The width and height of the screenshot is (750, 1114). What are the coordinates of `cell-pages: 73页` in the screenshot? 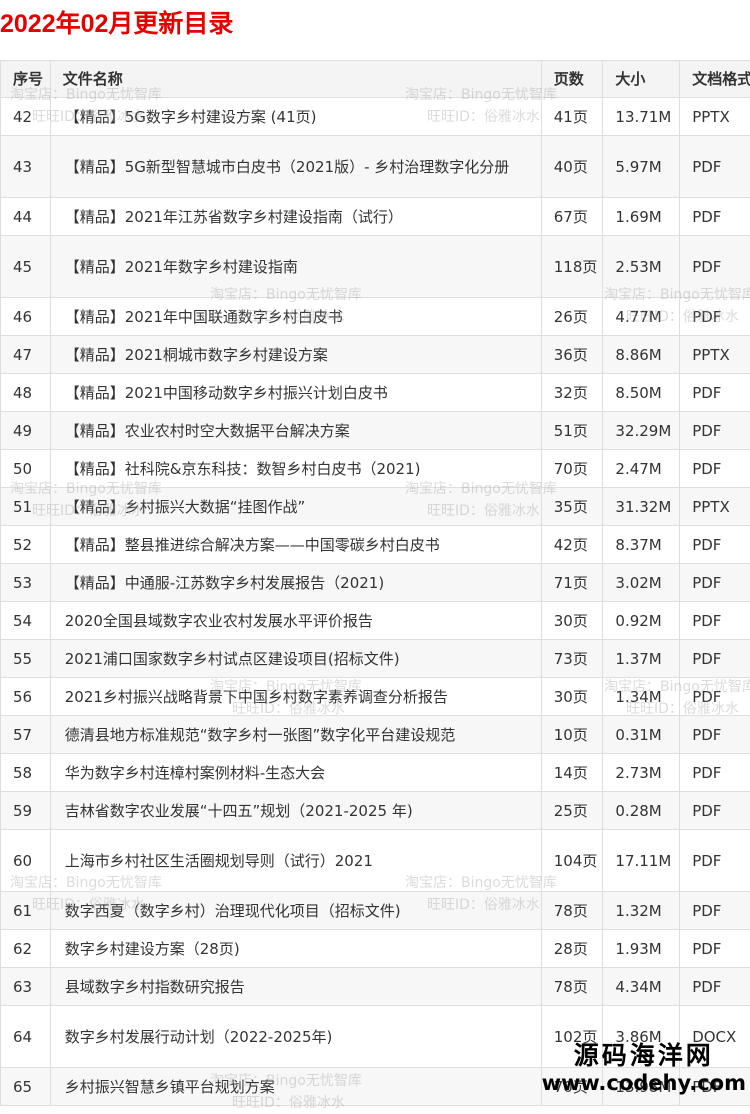 It's located at (572, 659).